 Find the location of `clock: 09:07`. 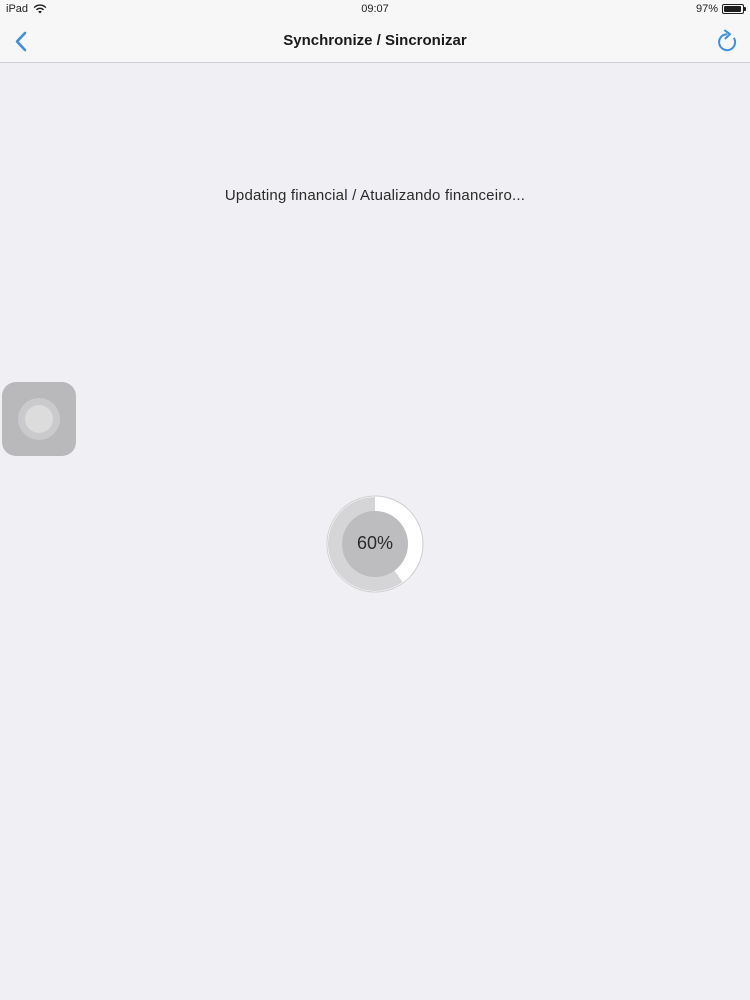

clock: 09:07 is located at coordinates (375, 9).